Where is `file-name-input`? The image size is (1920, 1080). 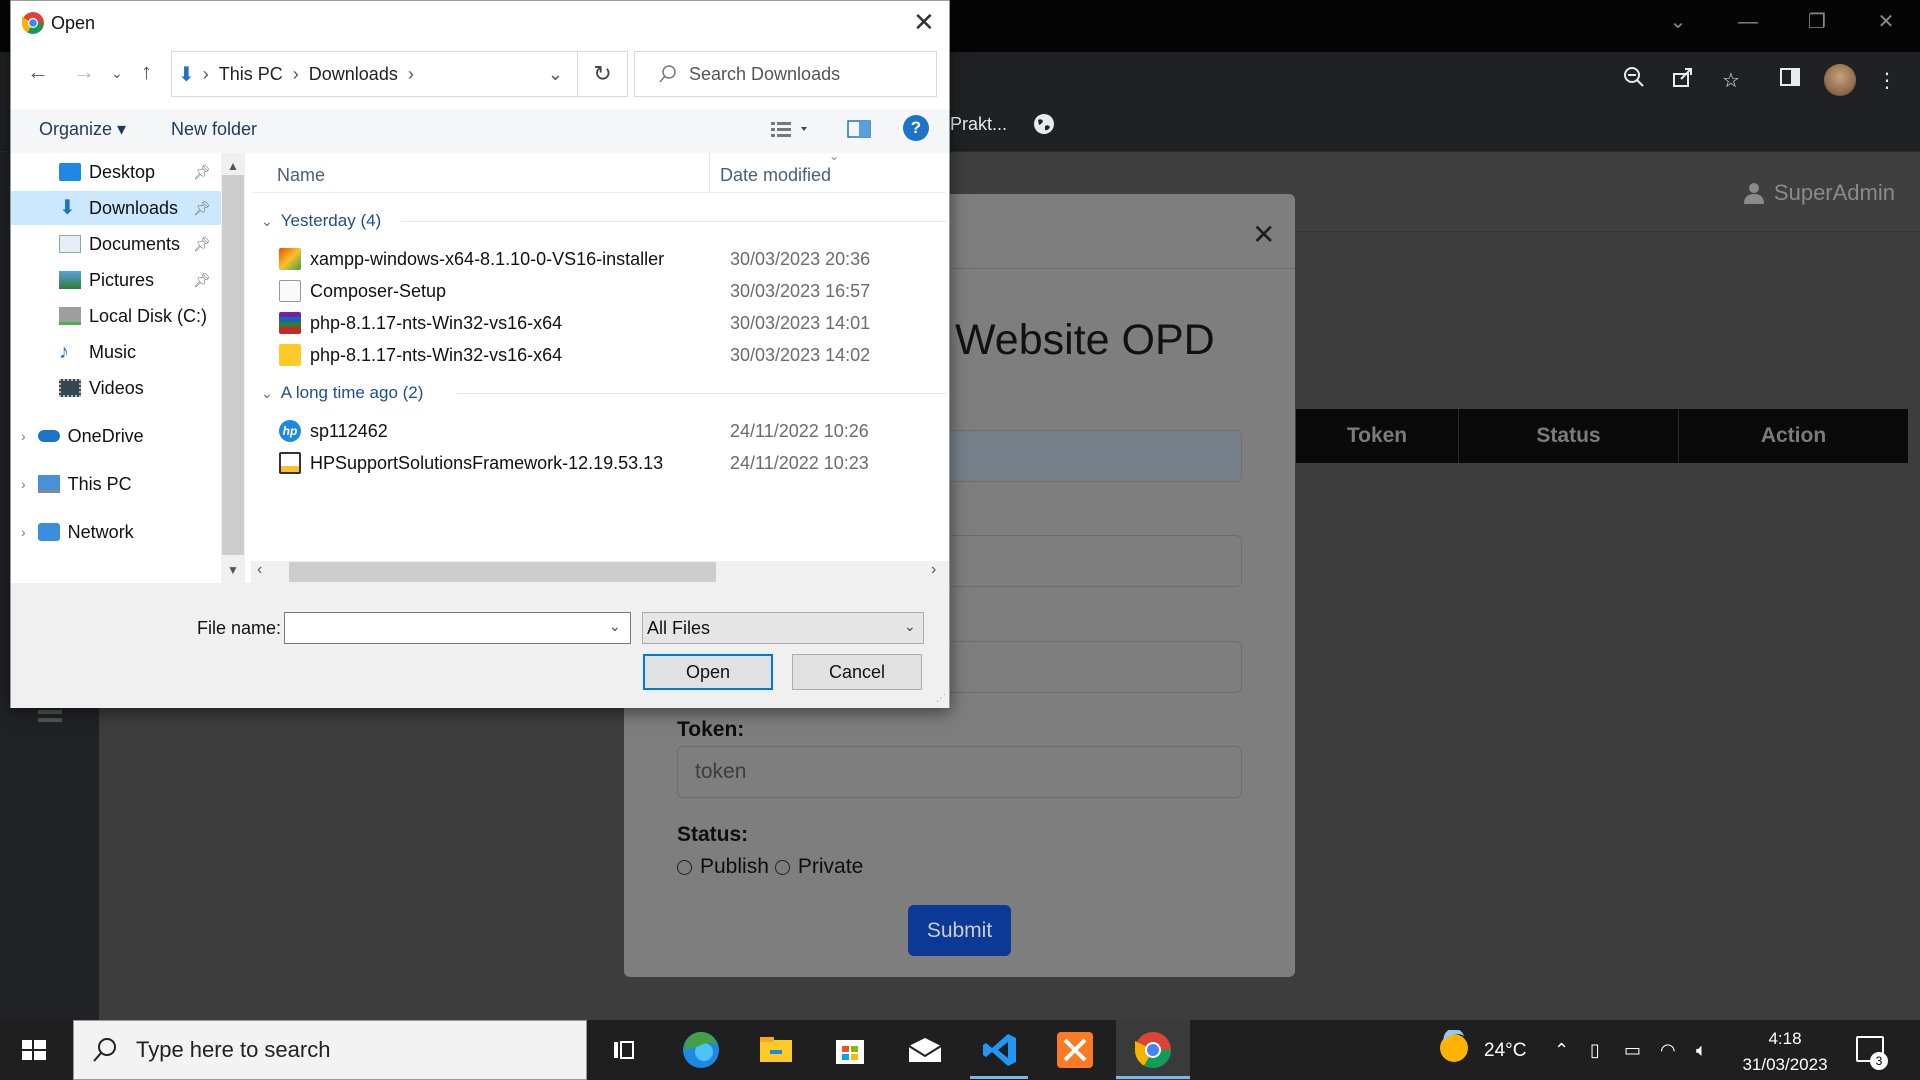
file-name-input is located at coordinates (457, 628).